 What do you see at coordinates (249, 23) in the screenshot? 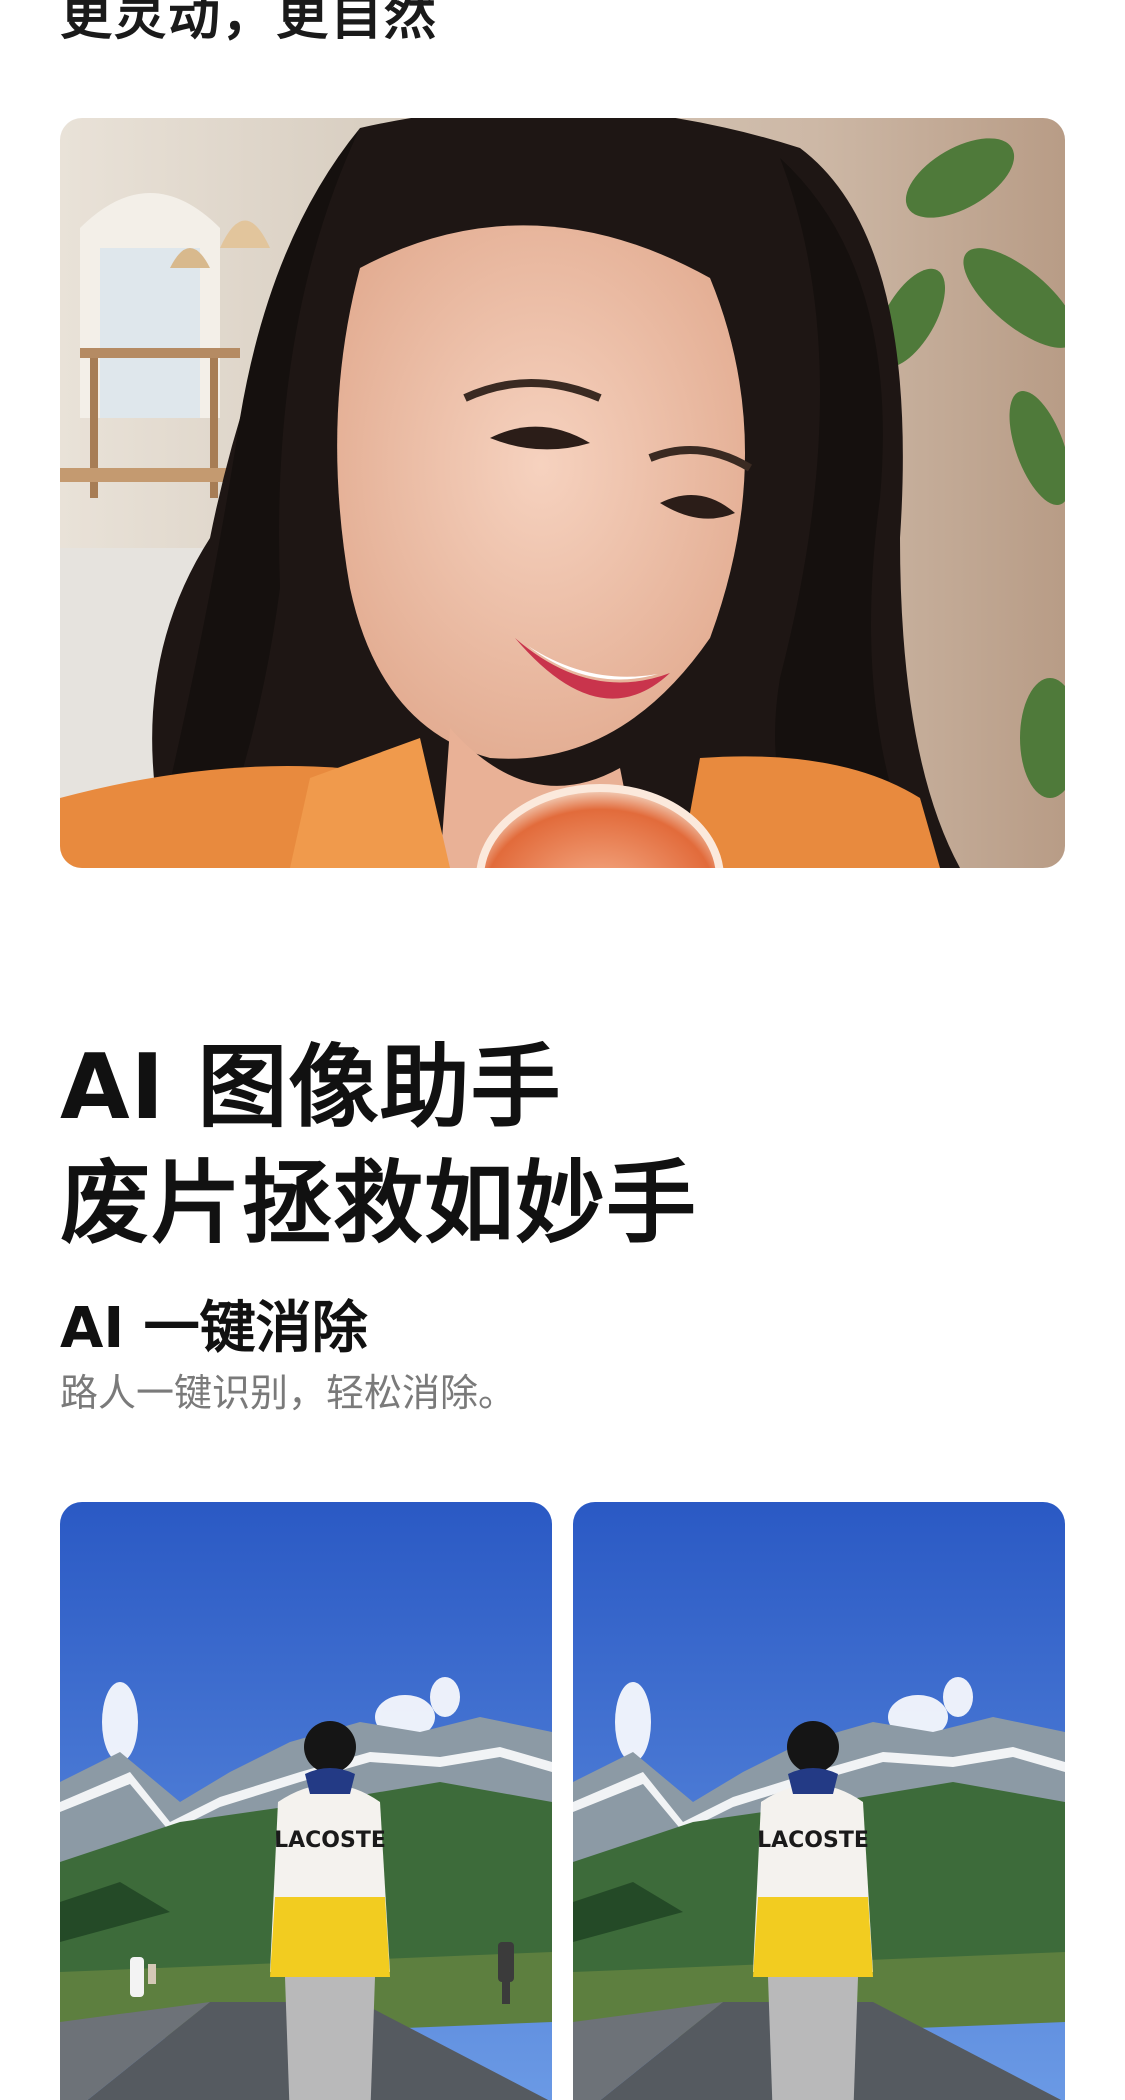
I see `section-heading-partial: 更灵动，更自然` at bounding box center [249, 23].